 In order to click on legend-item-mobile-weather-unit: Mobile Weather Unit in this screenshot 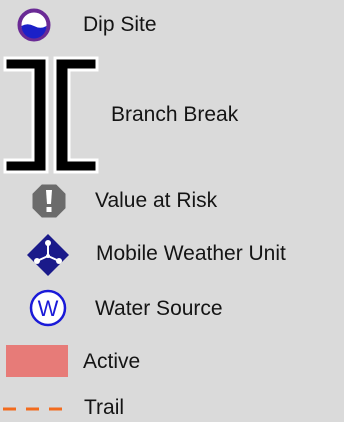, I will do `click(172, 255)`.